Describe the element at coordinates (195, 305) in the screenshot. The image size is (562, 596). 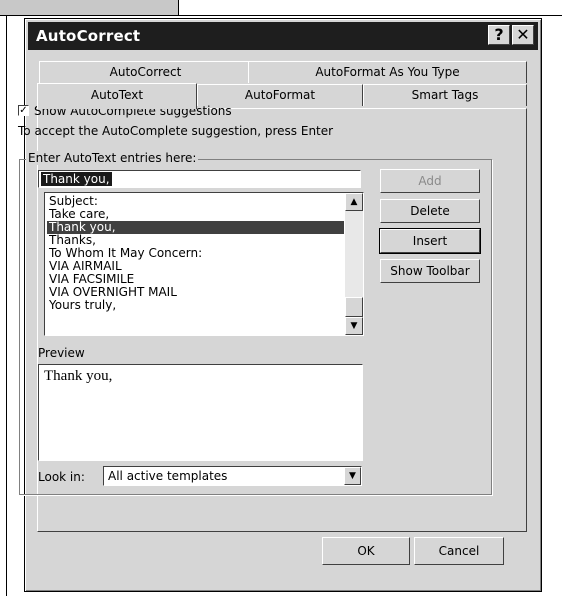
I see `list-item: Yours truly,` at that location.